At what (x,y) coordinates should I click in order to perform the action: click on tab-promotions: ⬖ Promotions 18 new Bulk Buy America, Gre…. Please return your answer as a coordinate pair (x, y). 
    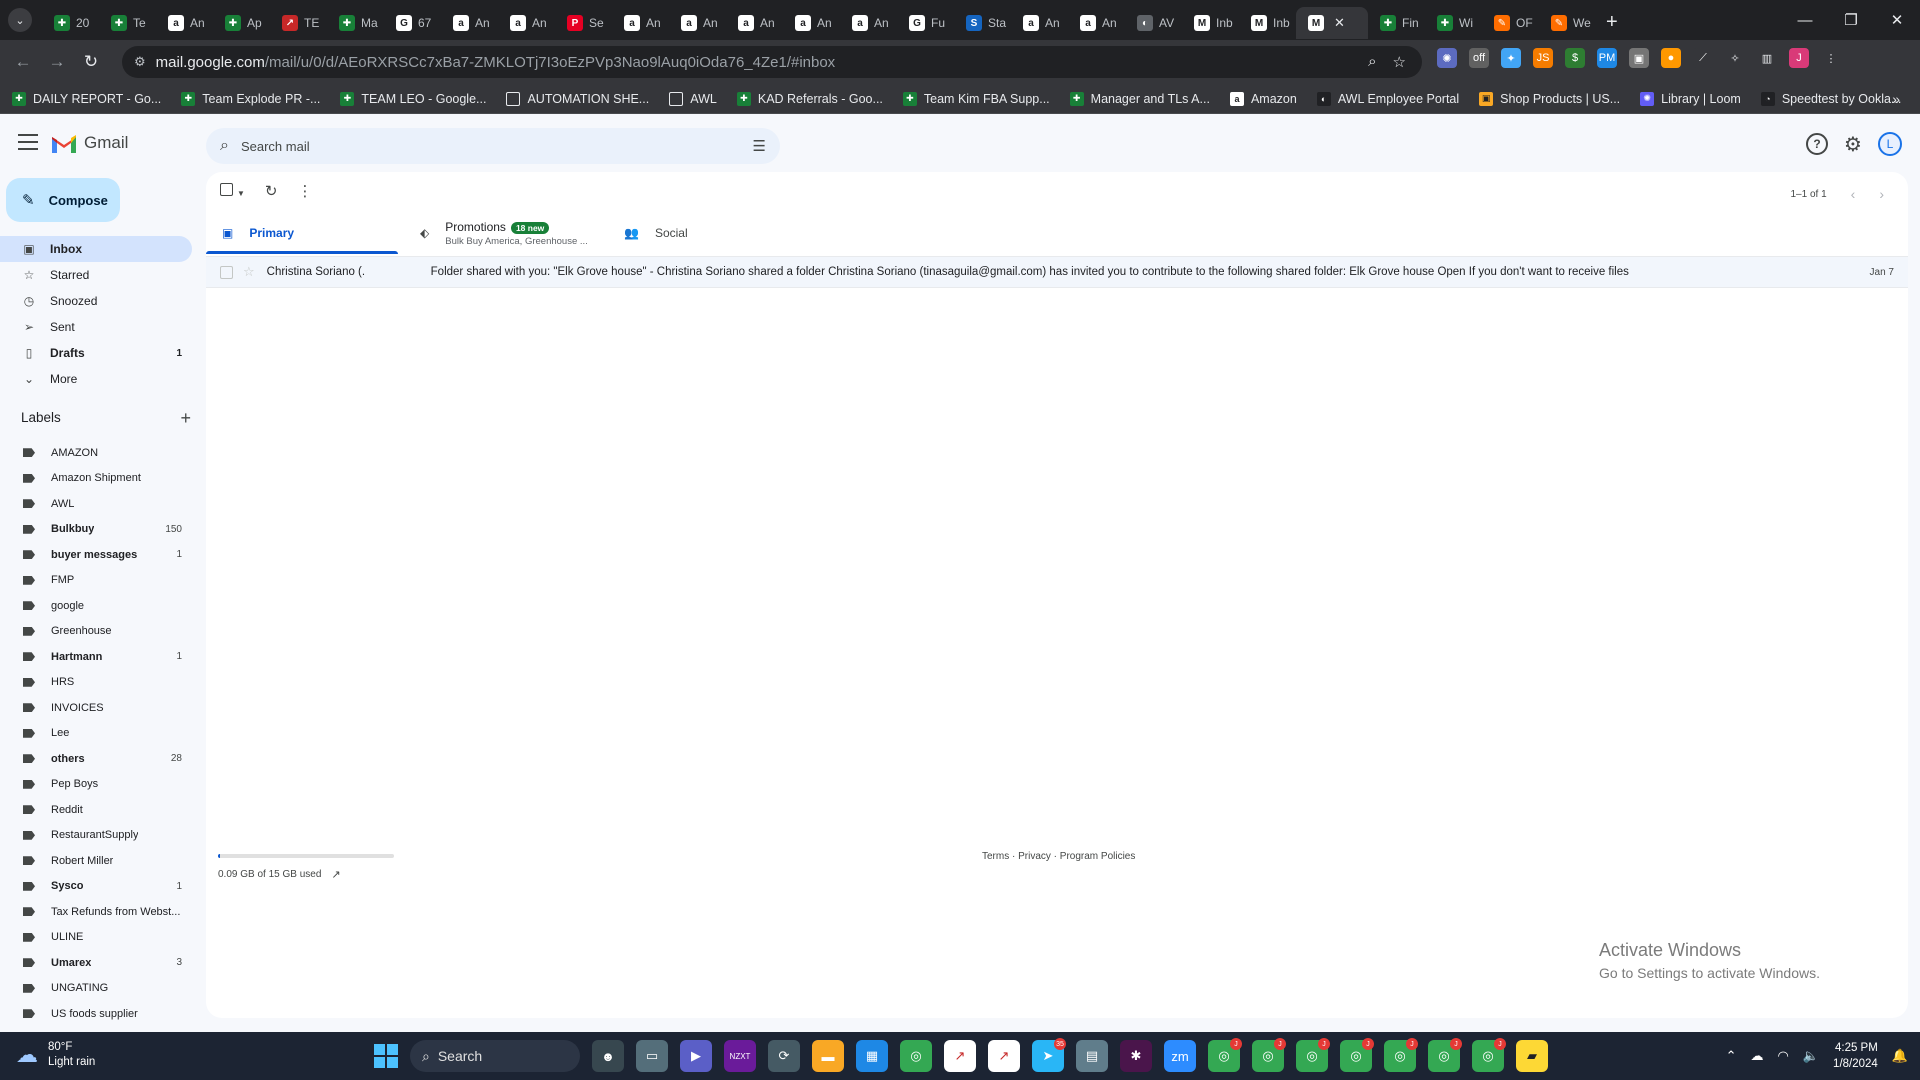
    Looking at the image, I should click on (506, 233).